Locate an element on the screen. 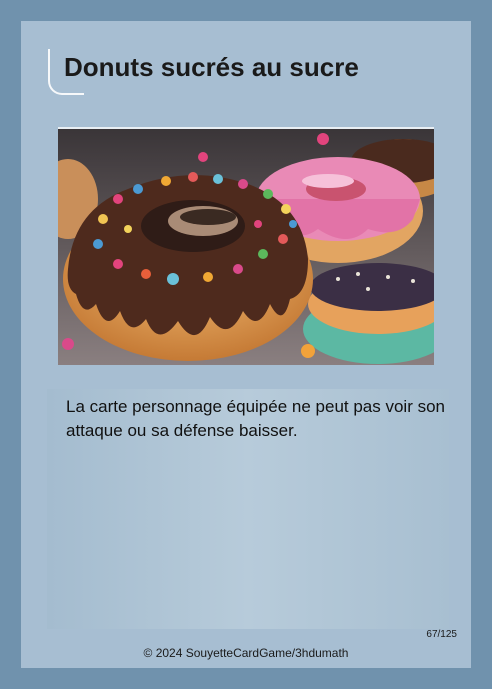 The height and width of the screenshot is (689, 492). card-number: 67/125 is located at coordinates (441, 634).